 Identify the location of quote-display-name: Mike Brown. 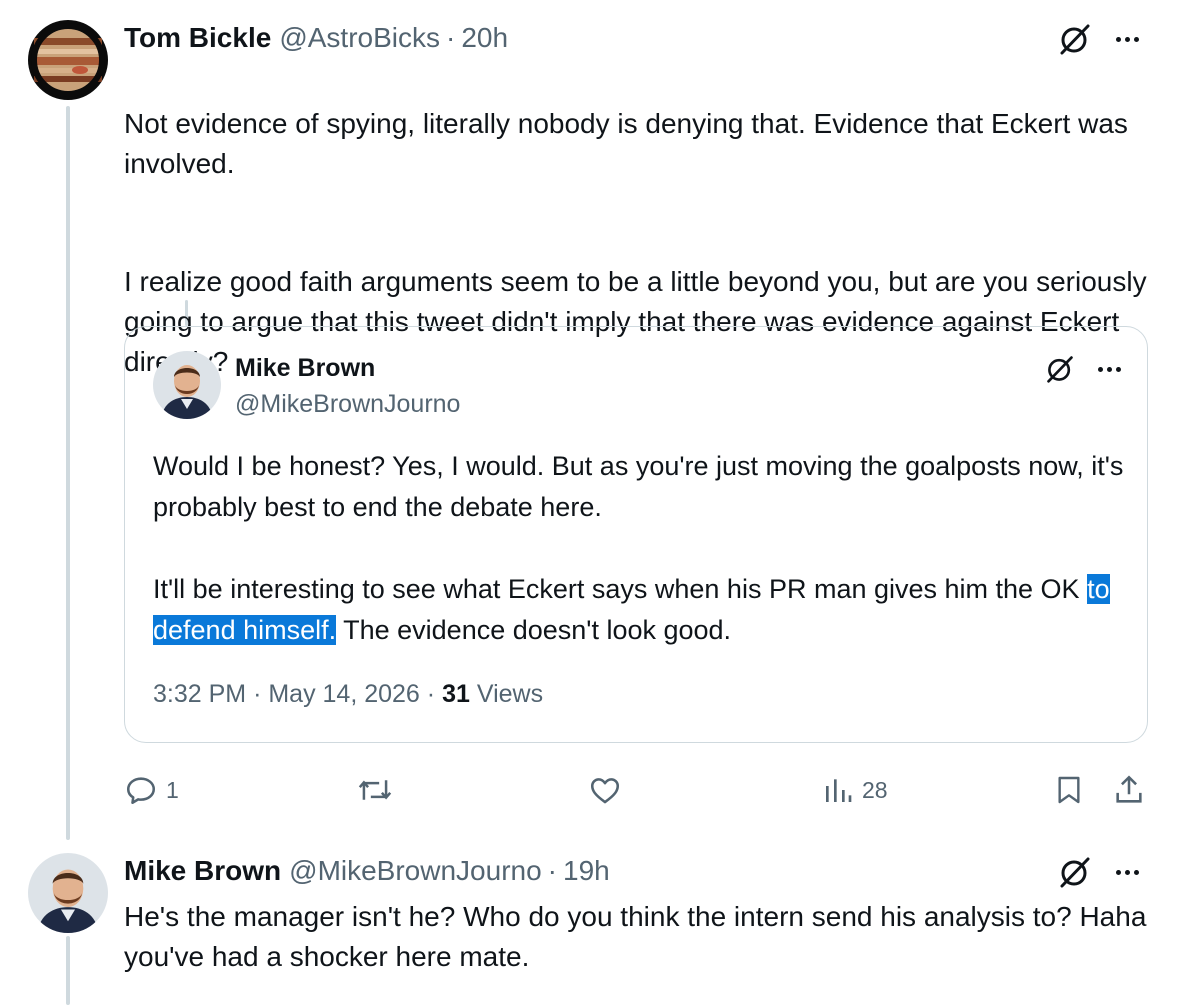
(305, 368).